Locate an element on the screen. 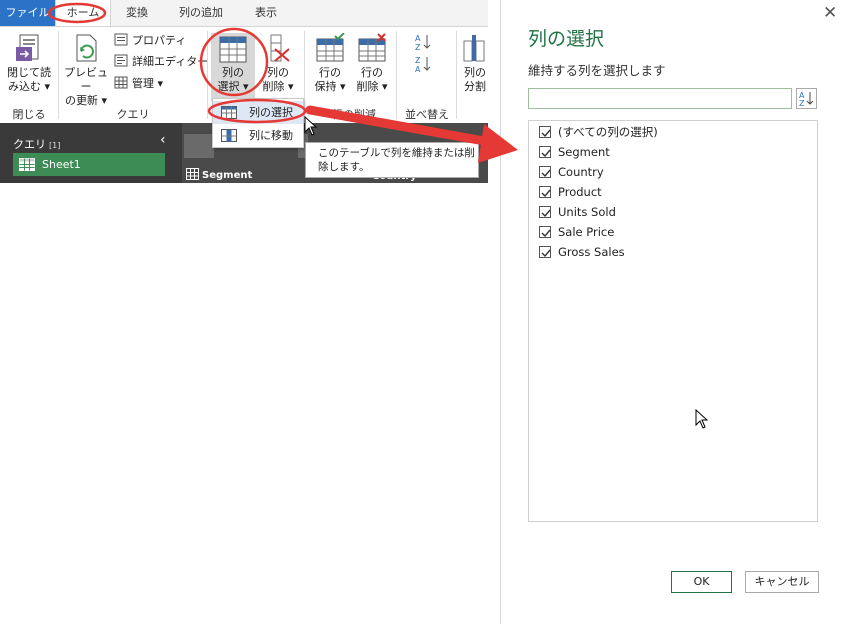 This screenshot has width=847, height=624. column-checkbox-gross-sales: Gross Sales is located at coordinates (582, 252).